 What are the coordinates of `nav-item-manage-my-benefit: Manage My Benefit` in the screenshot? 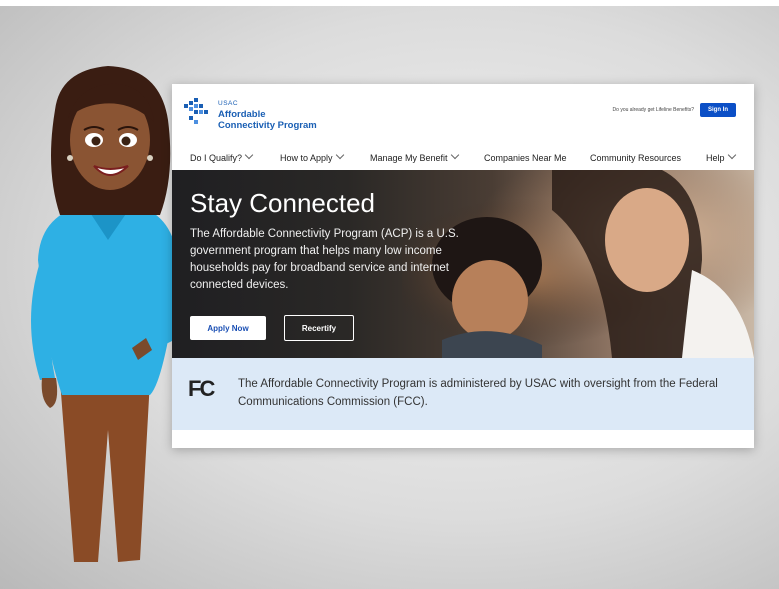 It's located at (414, 156).